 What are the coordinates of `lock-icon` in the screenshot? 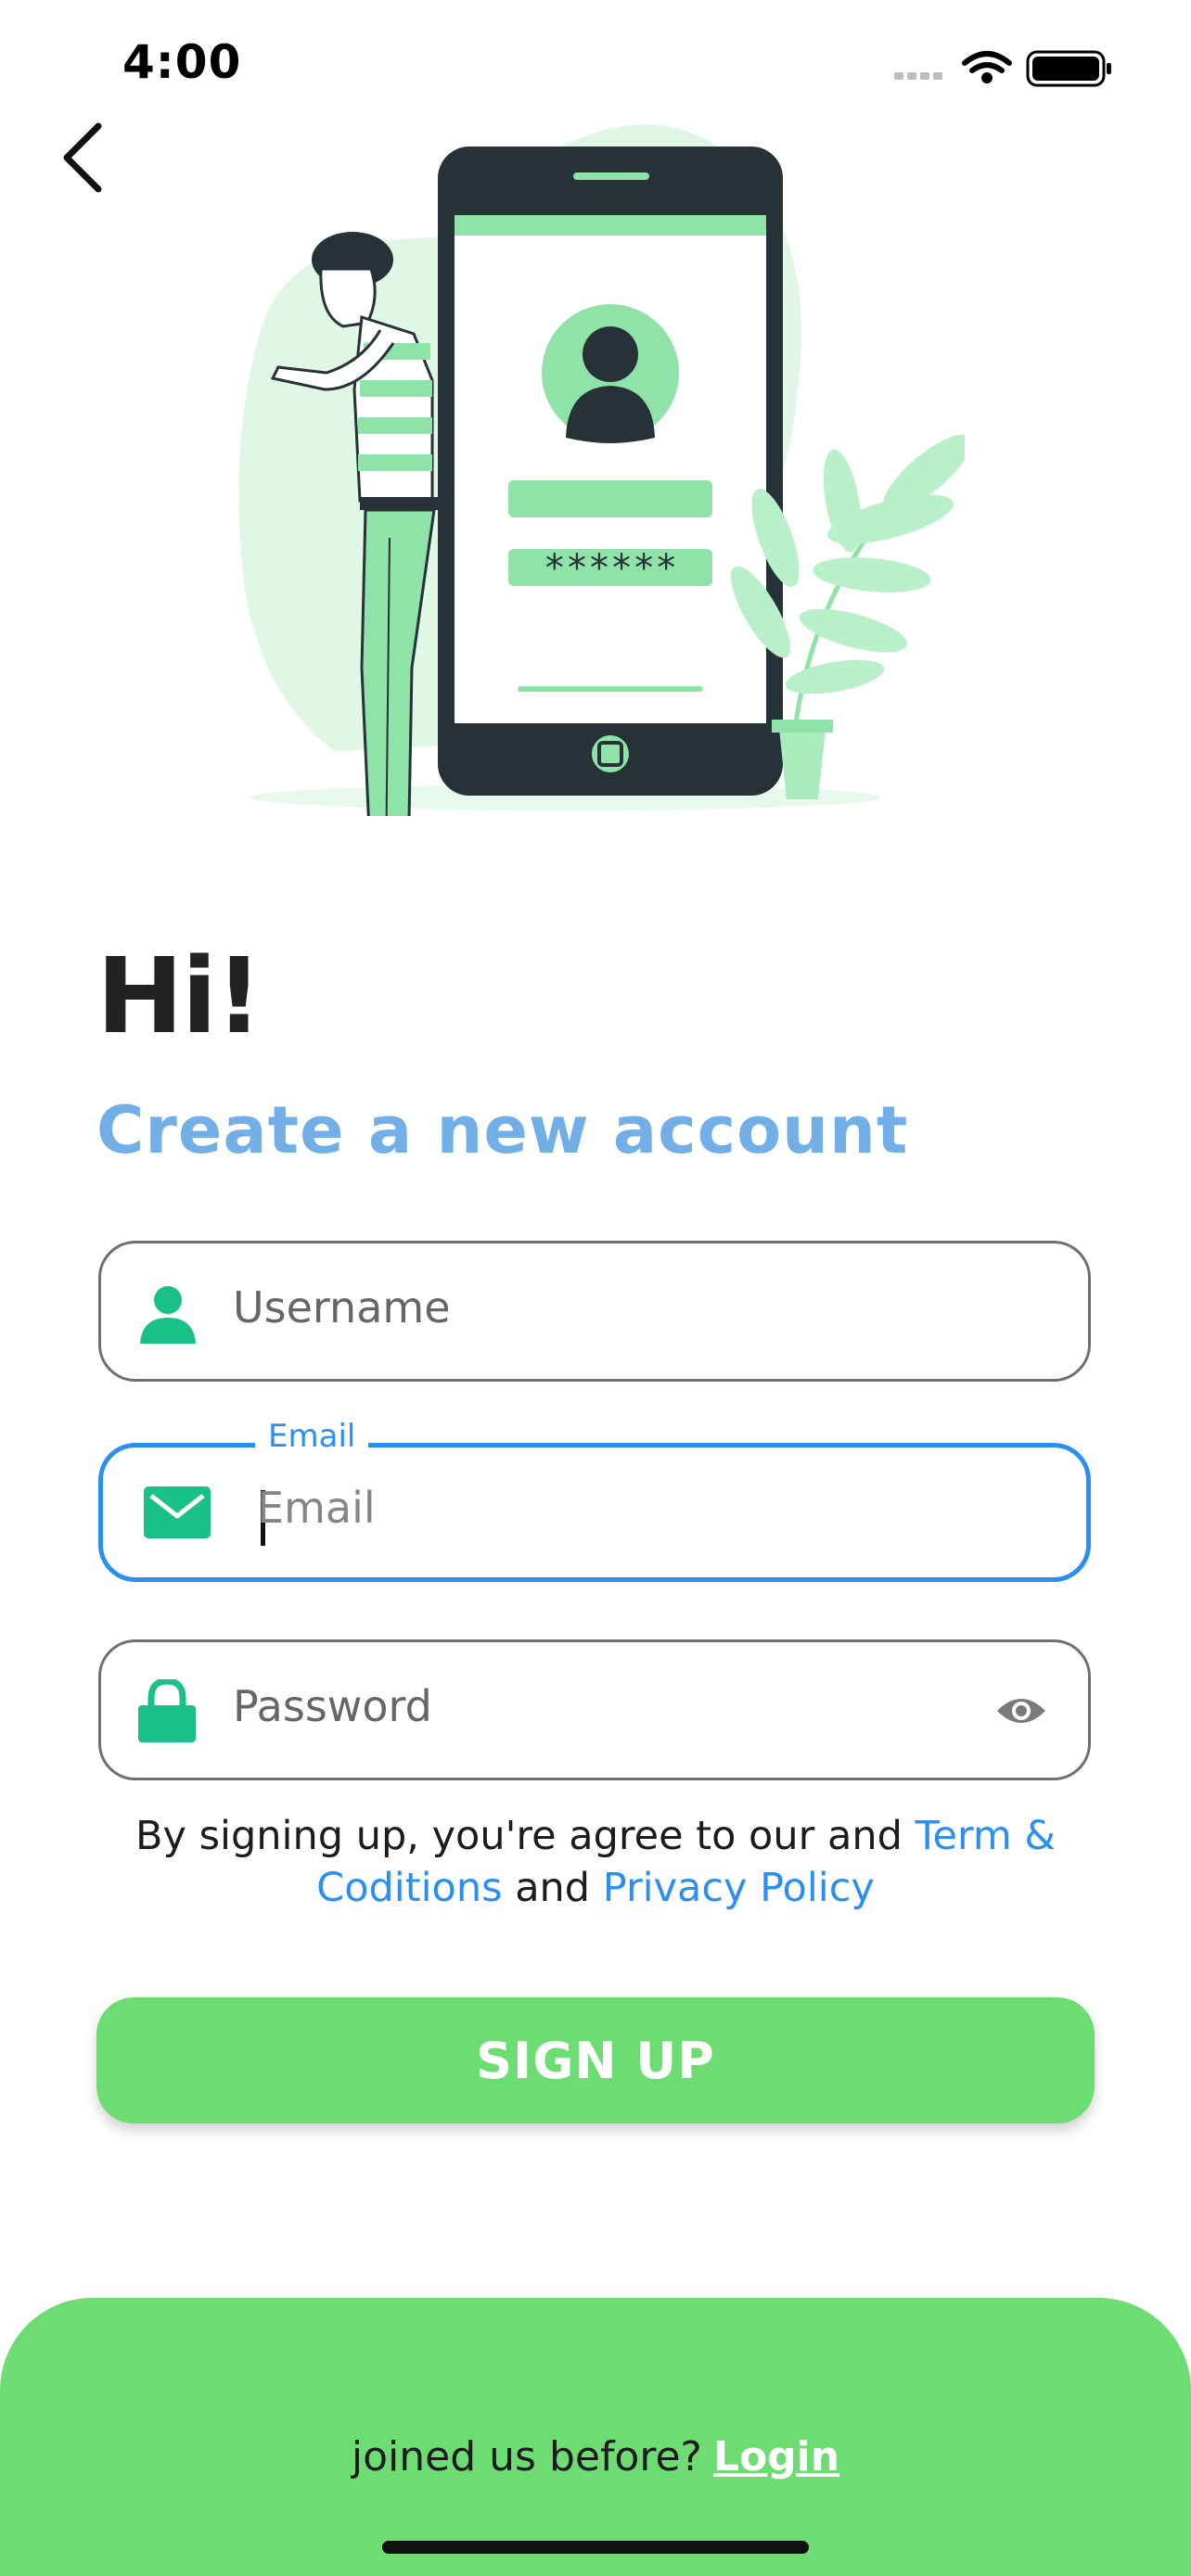 It's located at (167, 1711).